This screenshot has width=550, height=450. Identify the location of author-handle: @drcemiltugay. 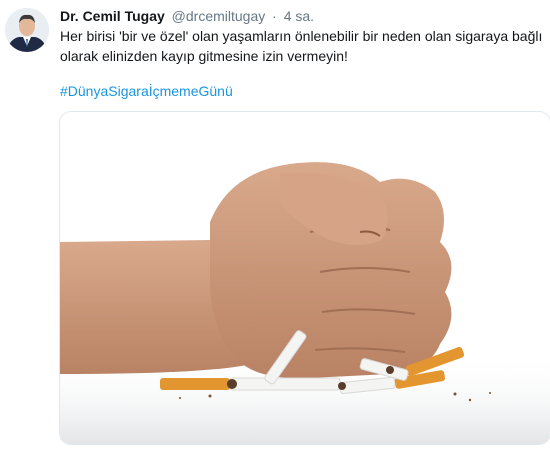
(219, 16).